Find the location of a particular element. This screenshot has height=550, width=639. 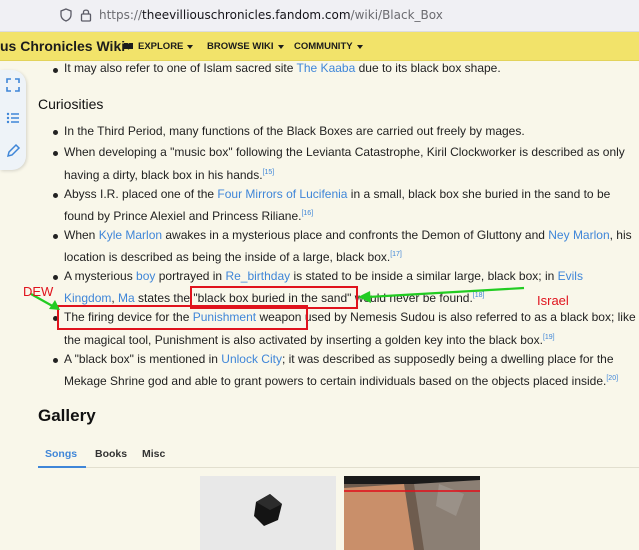

green-arrow-israel is located at coordinates (441, 294).